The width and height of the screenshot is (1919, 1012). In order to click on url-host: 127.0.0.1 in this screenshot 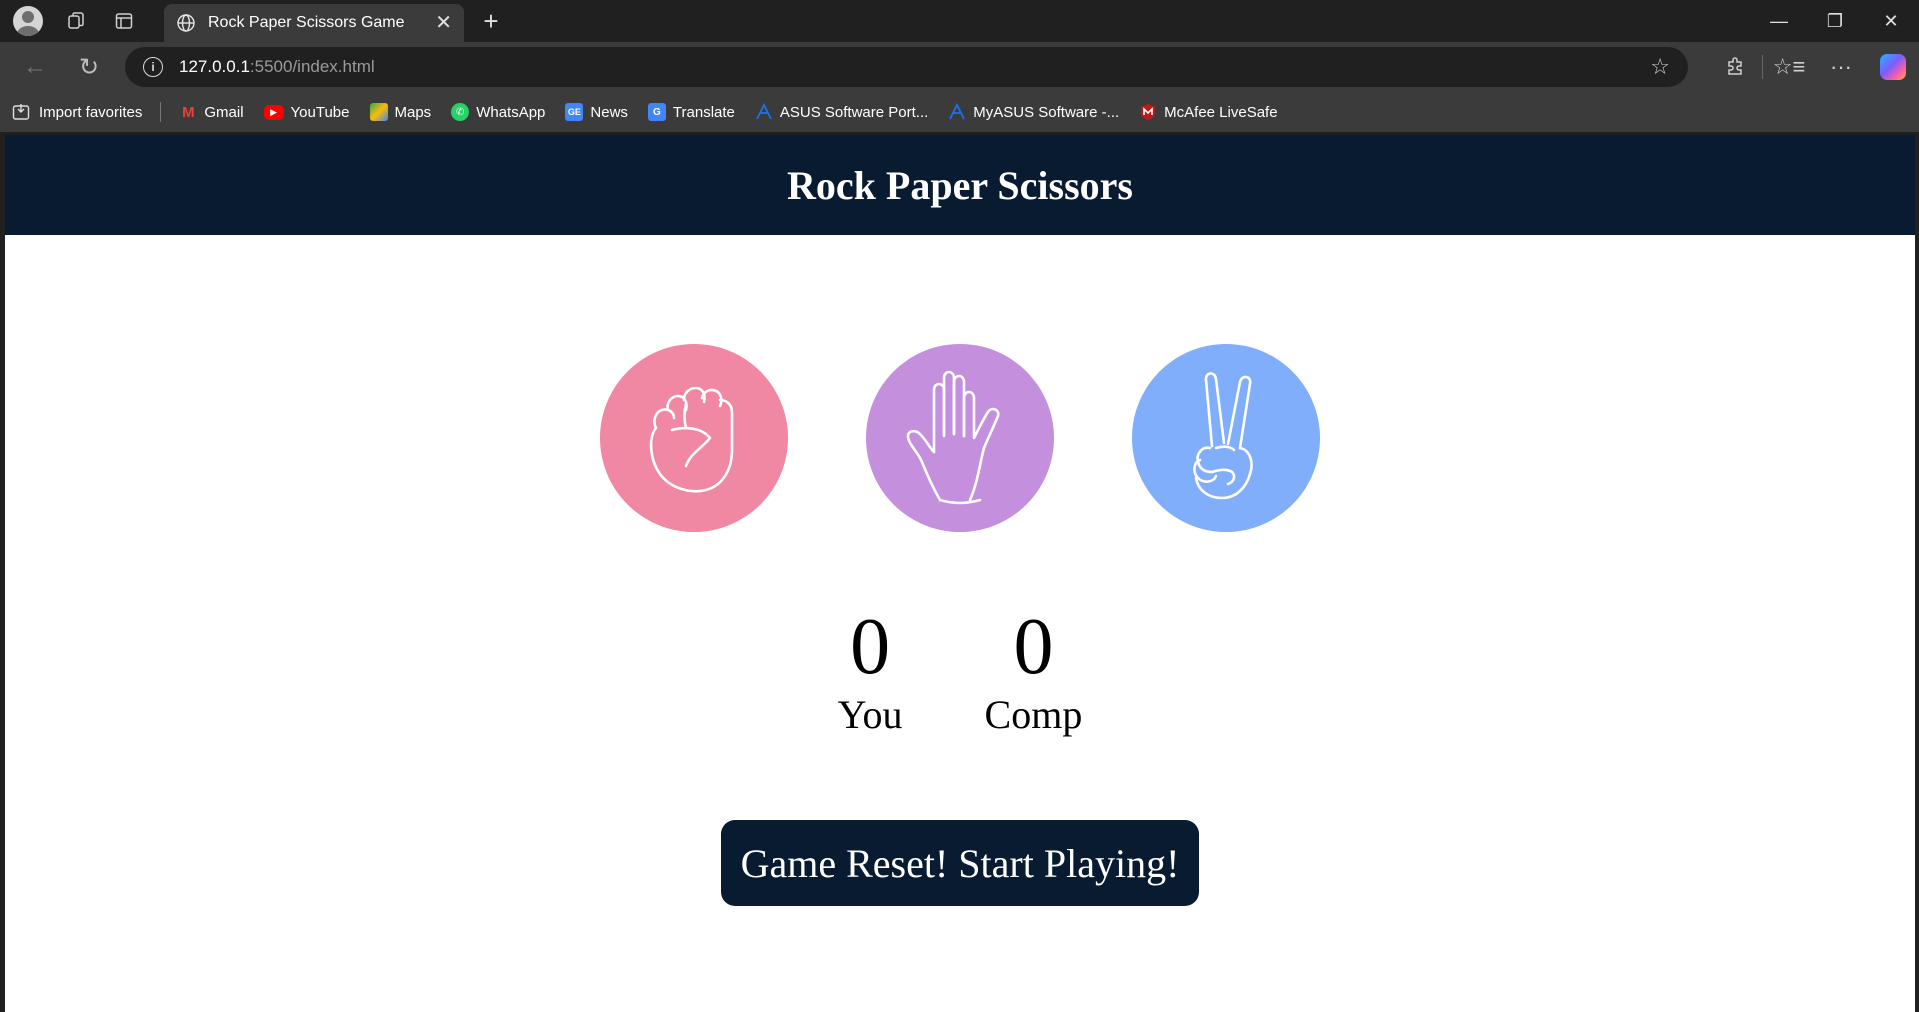, I will do `click(214, 66)`.